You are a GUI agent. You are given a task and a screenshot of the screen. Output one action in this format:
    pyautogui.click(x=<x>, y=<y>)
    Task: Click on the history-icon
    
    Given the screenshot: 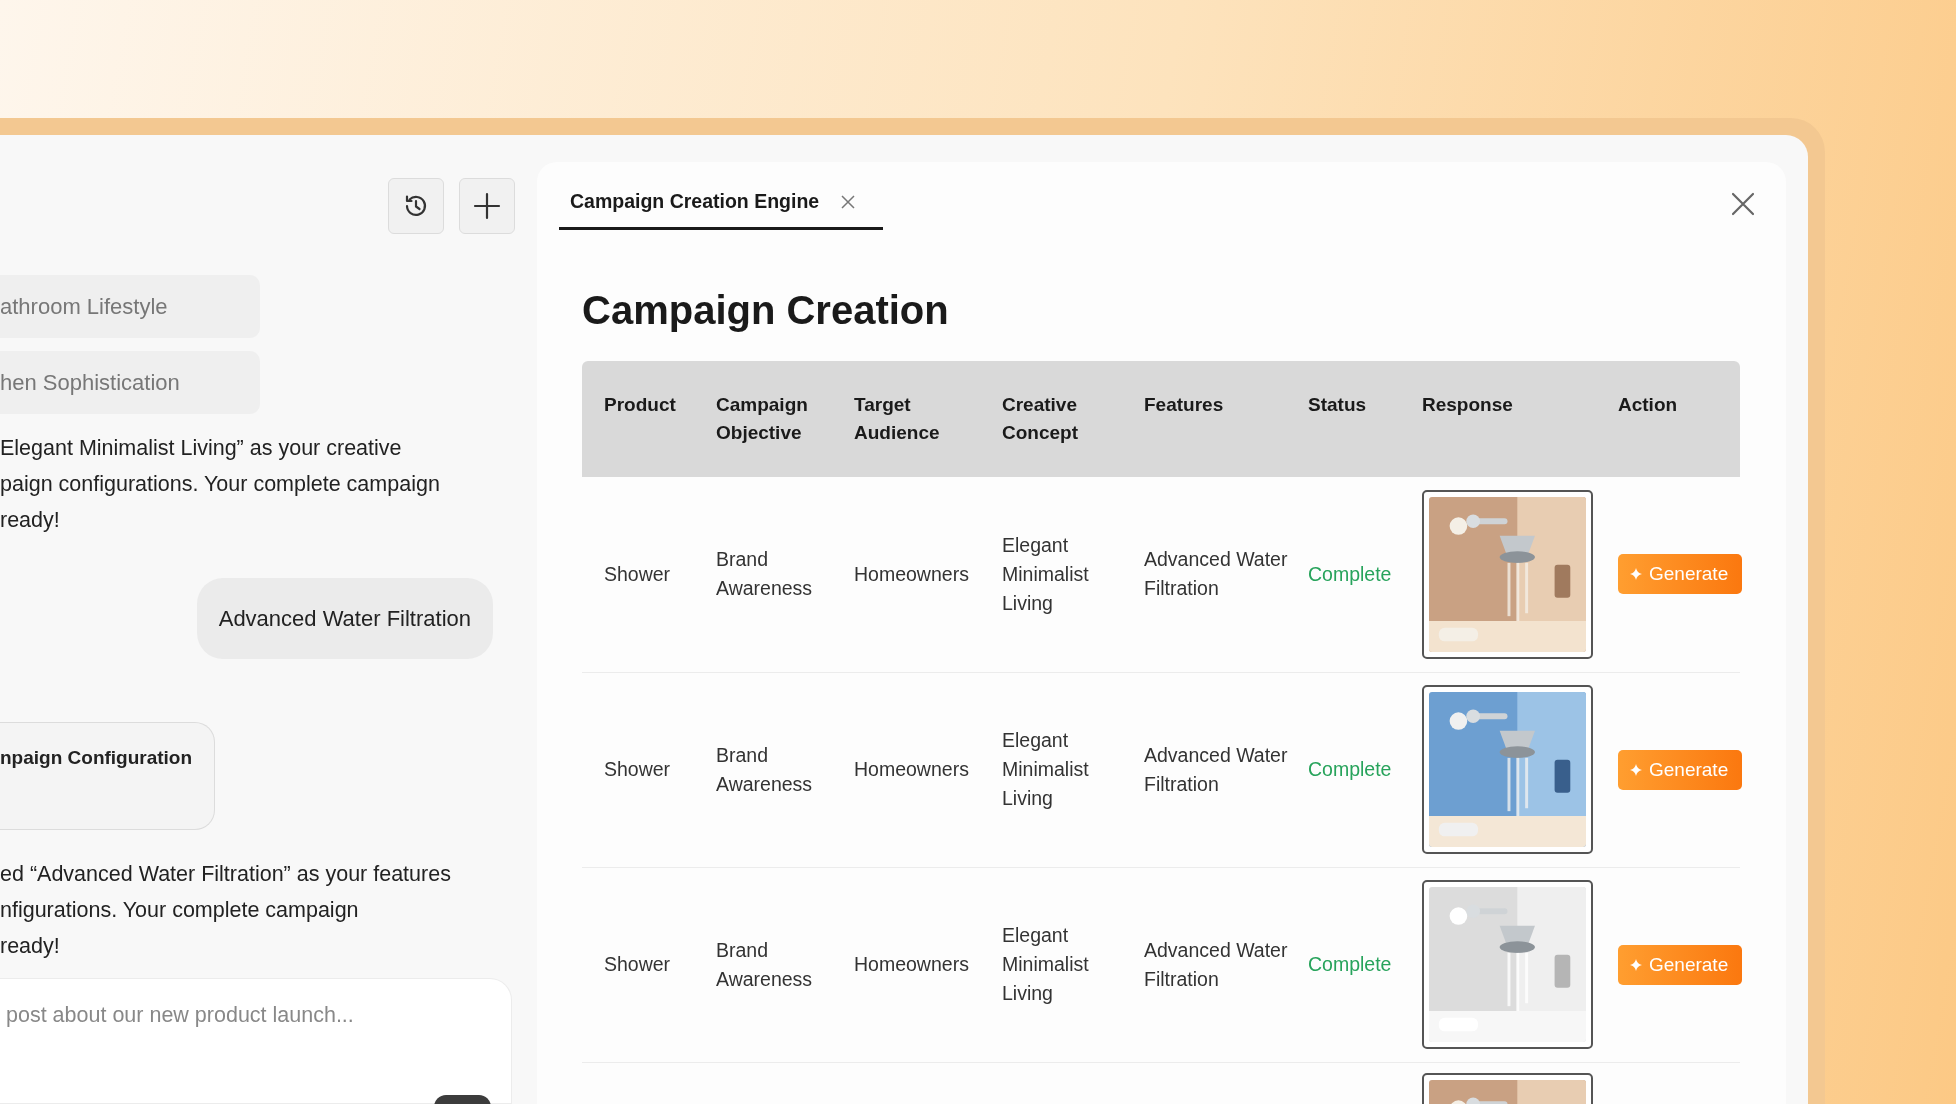 What is the action you would take?
    pyautogui.click(x=416, y=206)
    